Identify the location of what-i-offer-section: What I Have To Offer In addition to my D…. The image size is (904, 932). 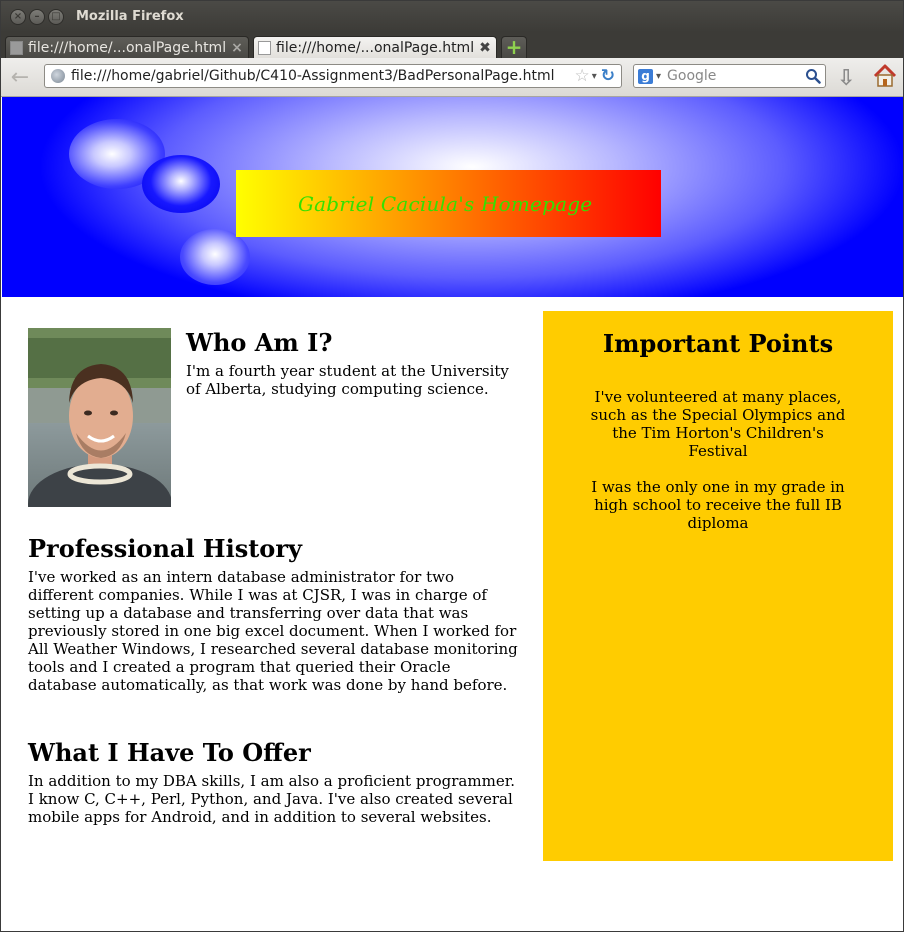
(273, 782).